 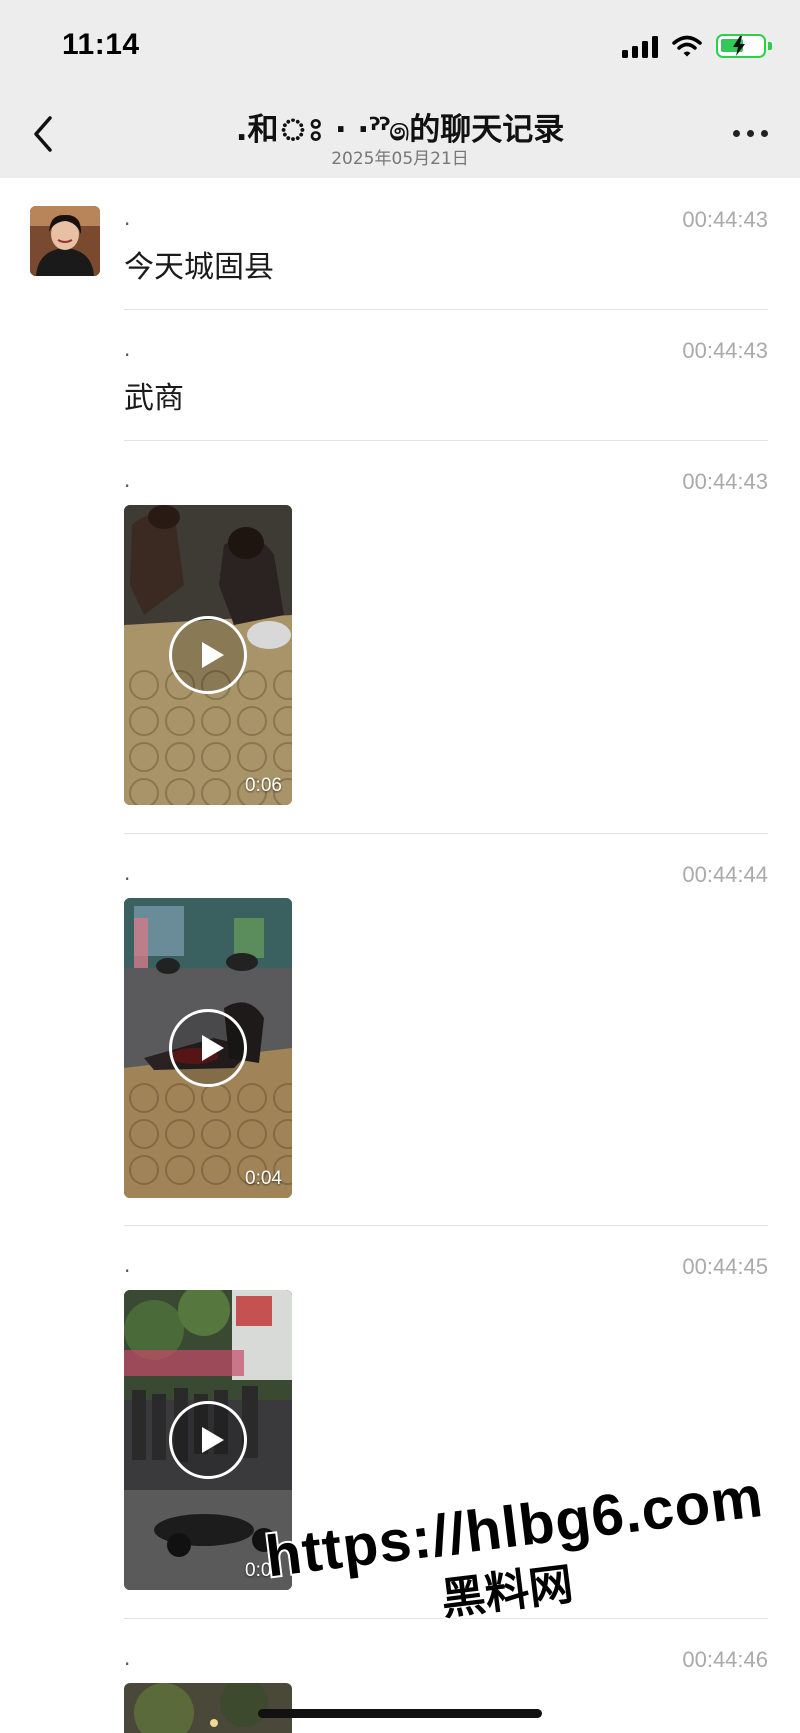 What do you see at coordinates (400, 89) in the screenshot?
I see `top-bar: 11:14 .和ঃ · ·ˀˀ෧的聊天记录 2025年05月21日` at bounding box center [400, 89].